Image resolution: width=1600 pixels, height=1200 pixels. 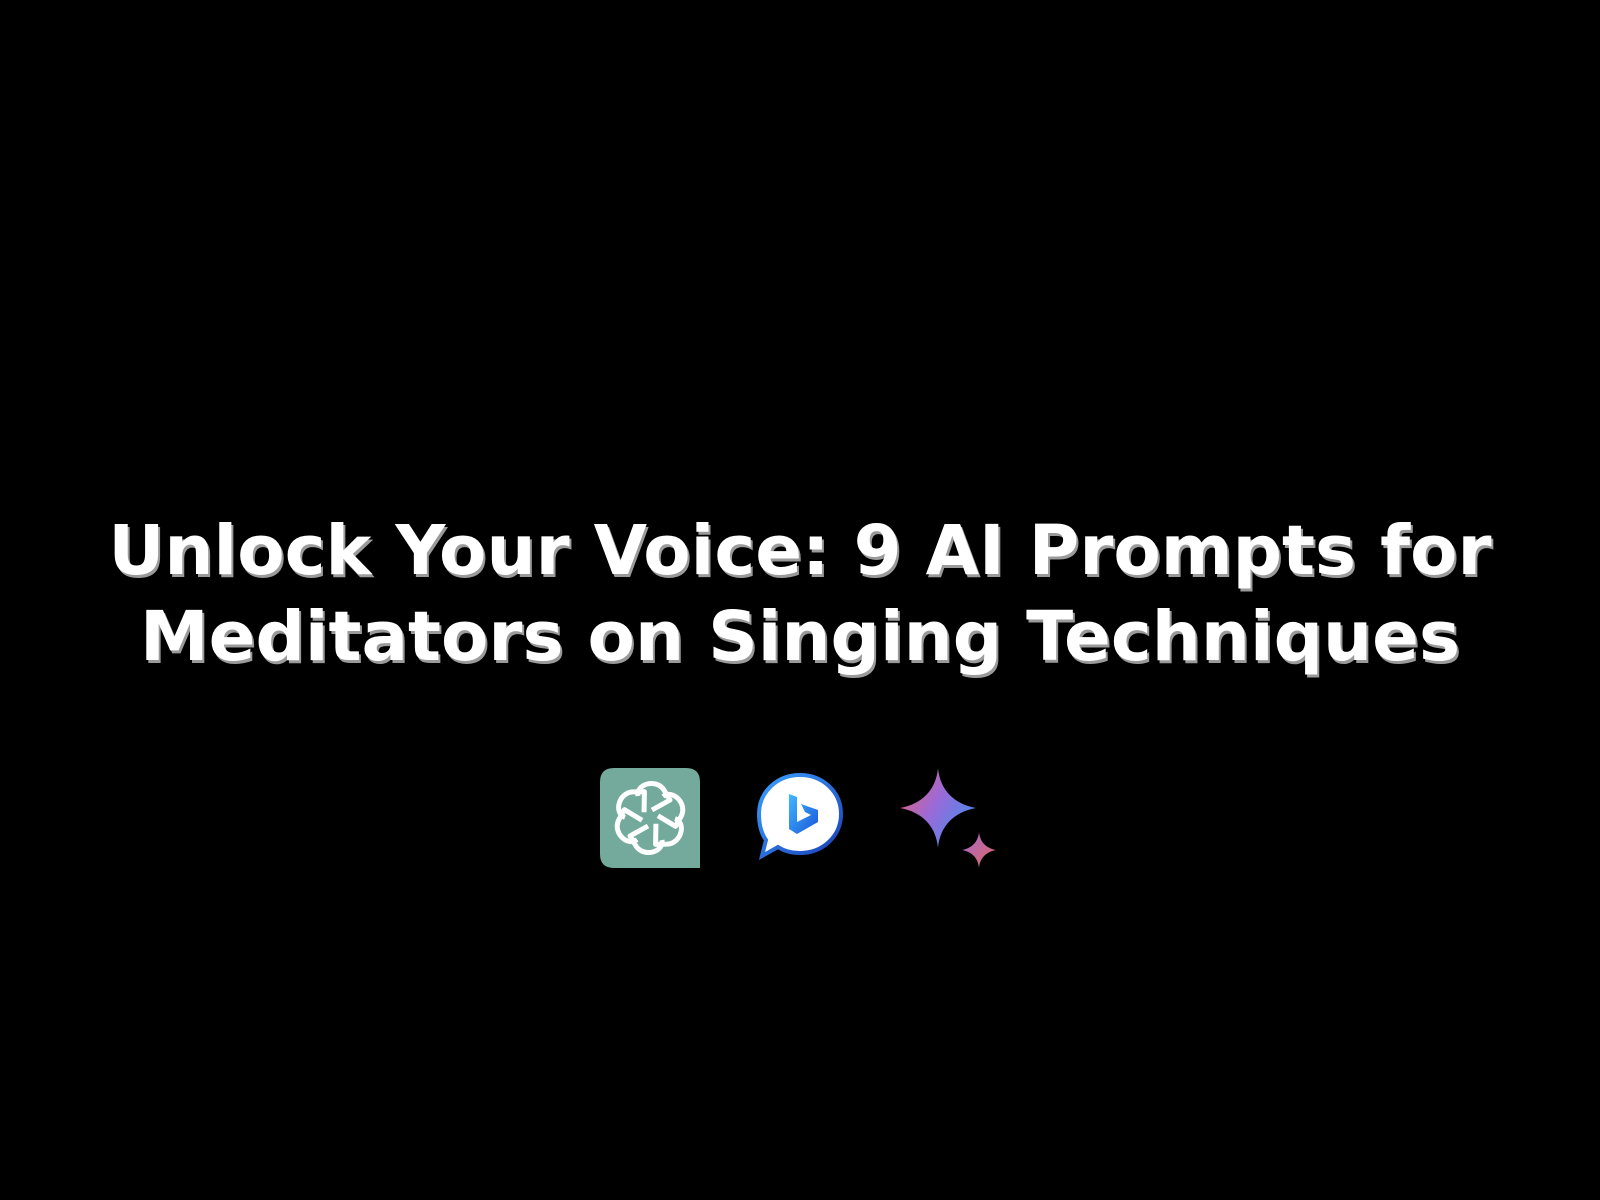 I want to click on title-line-1: Unlock Your Voice: 9 AI Prompts for, so click(x=800, y=551).